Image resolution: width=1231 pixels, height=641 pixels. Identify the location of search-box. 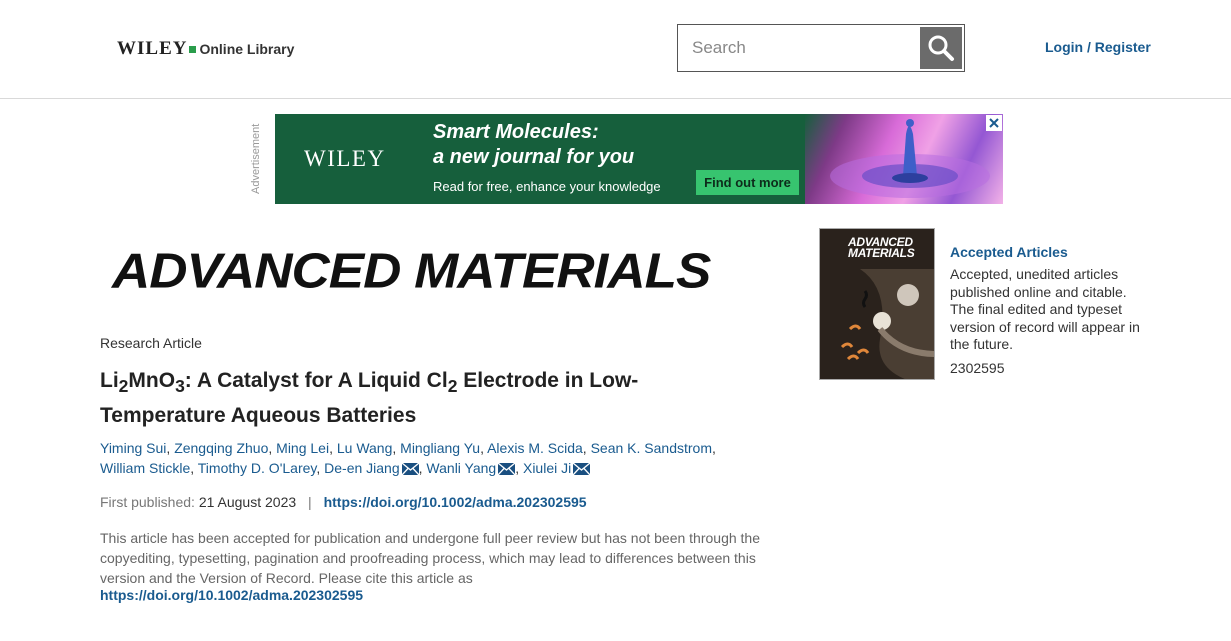
(821, 48).